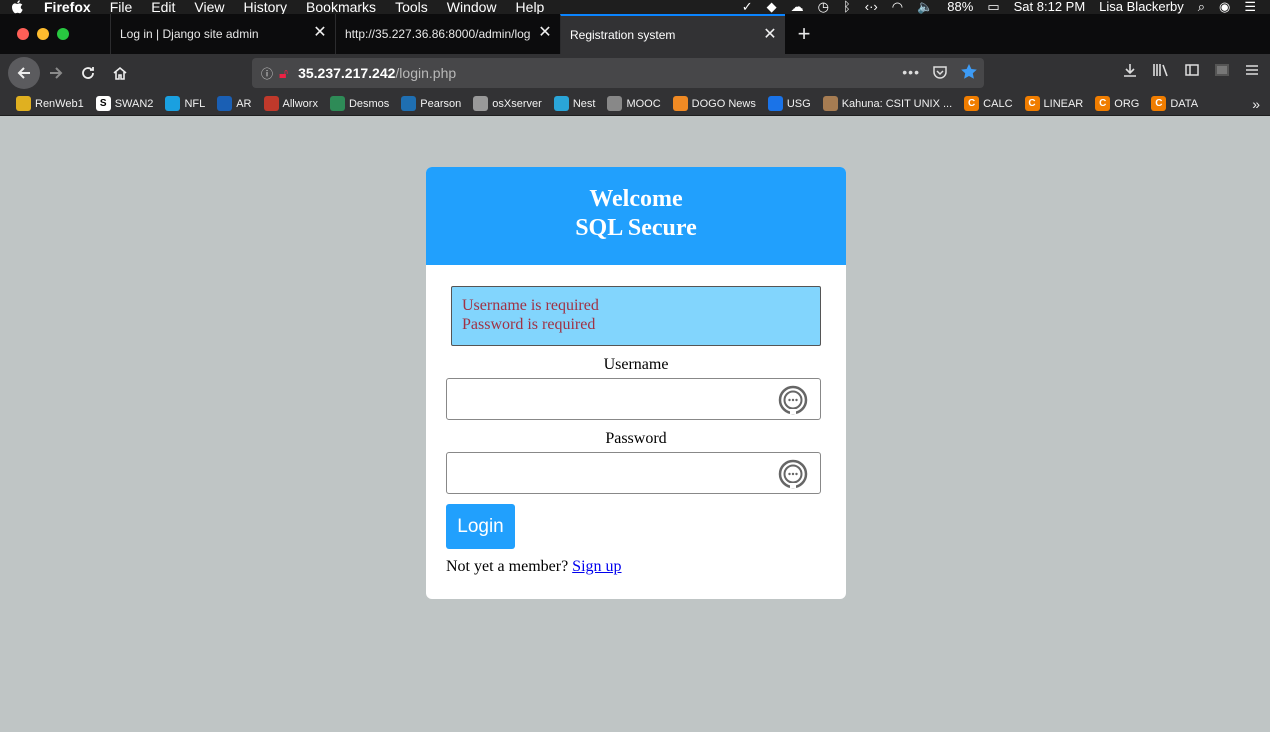 This screenshot has width=1270, height=732. I want to click on network-icon: ‹·›, so click(871, 6).